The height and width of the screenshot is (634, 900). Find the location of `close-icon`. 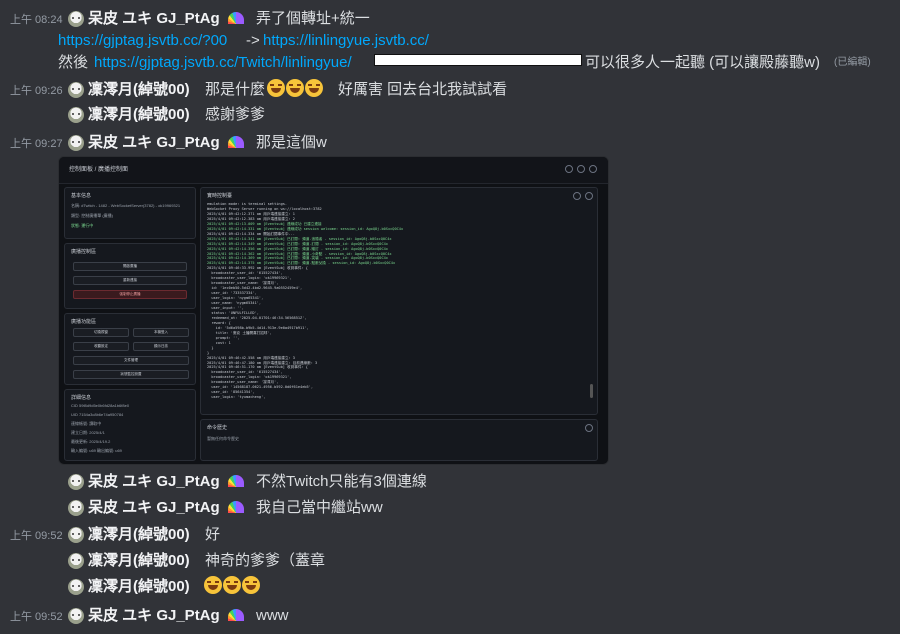

close-icon is located at coordinates (589, 428).